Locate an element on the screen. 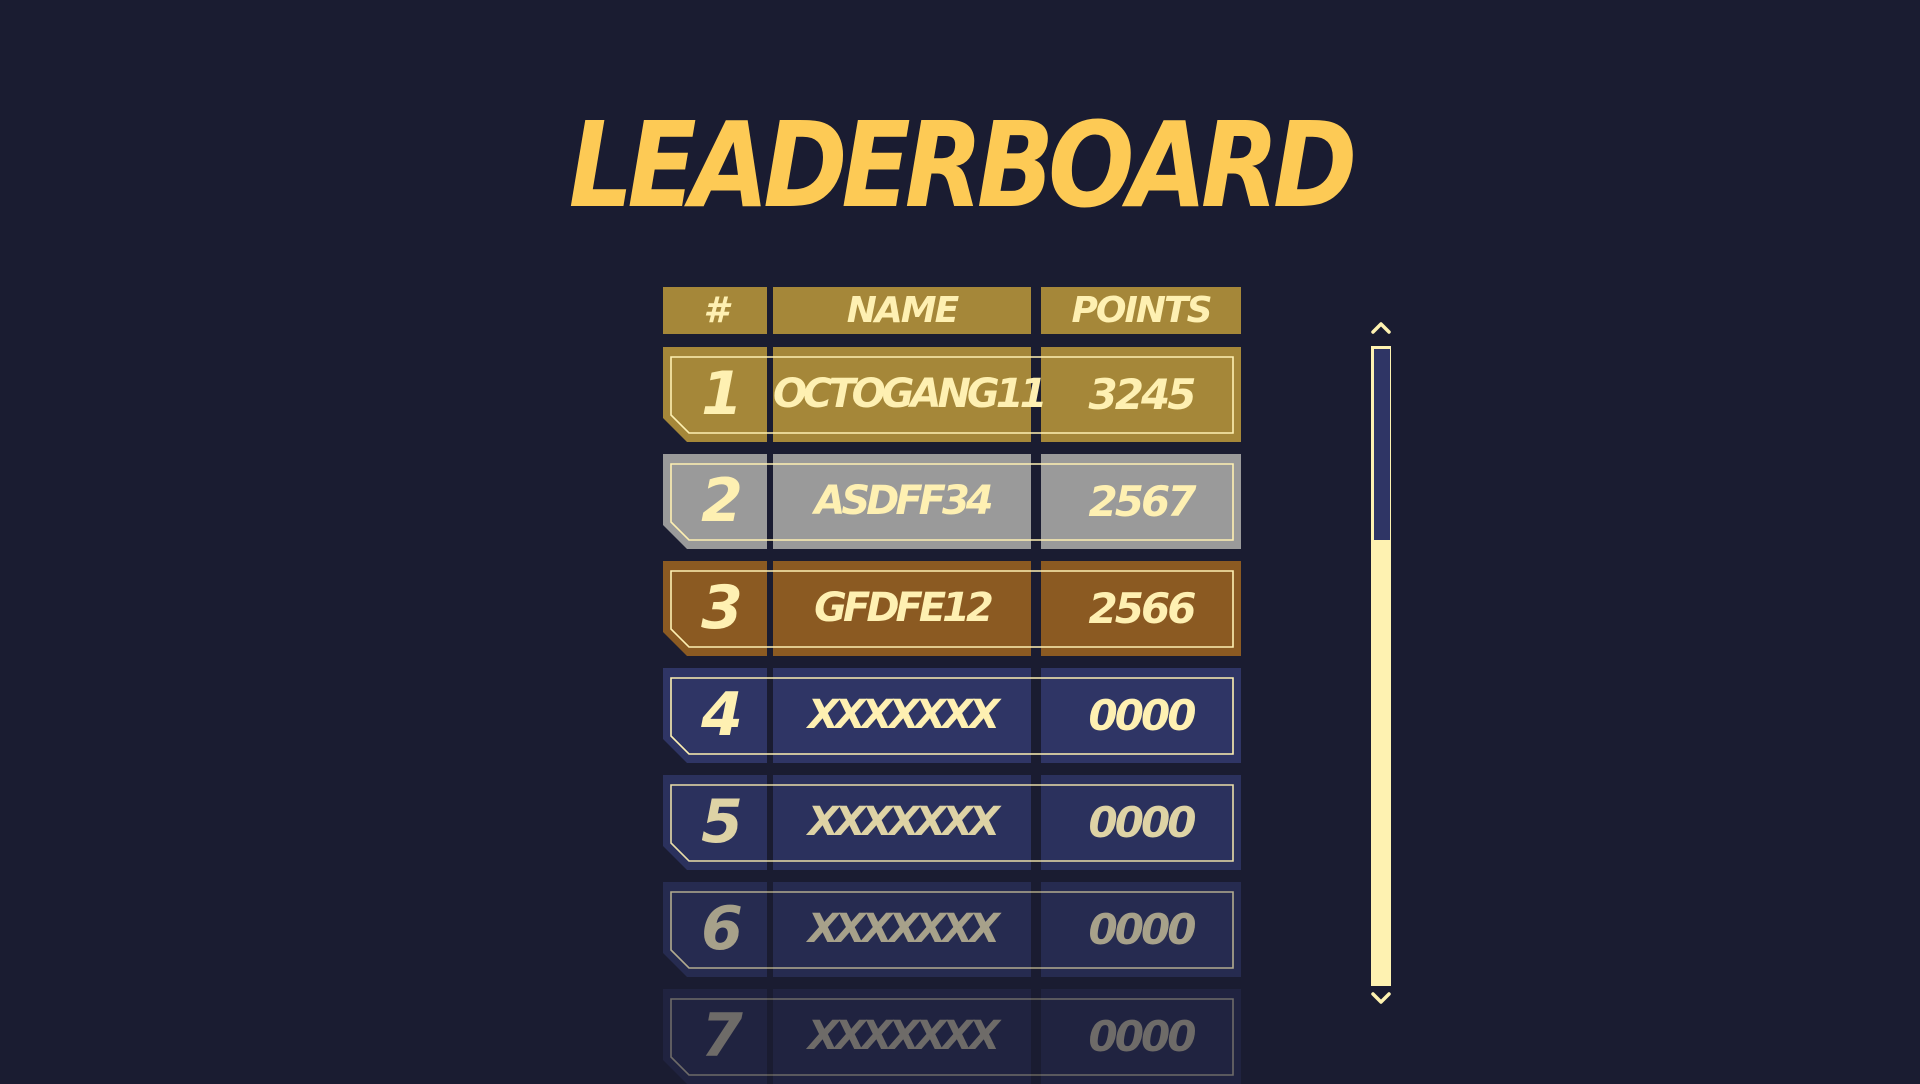  table-row: 1 OCTOGANG11 3245 is located at coordinates (952, 394).